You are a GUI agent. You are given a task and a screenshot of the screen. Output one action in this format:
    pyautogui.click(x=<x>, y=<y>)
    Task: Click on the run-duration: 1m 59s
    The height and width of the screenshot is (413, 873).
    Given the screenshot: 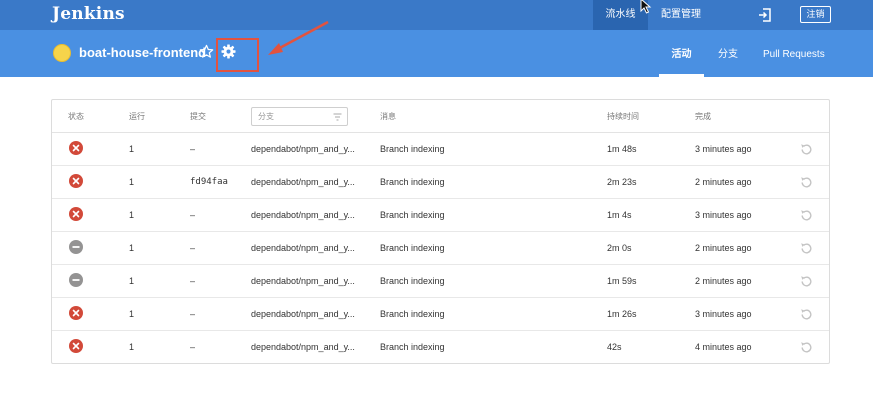 What is the action you would take?
    pyautogui.click(x=622, y=281)
    